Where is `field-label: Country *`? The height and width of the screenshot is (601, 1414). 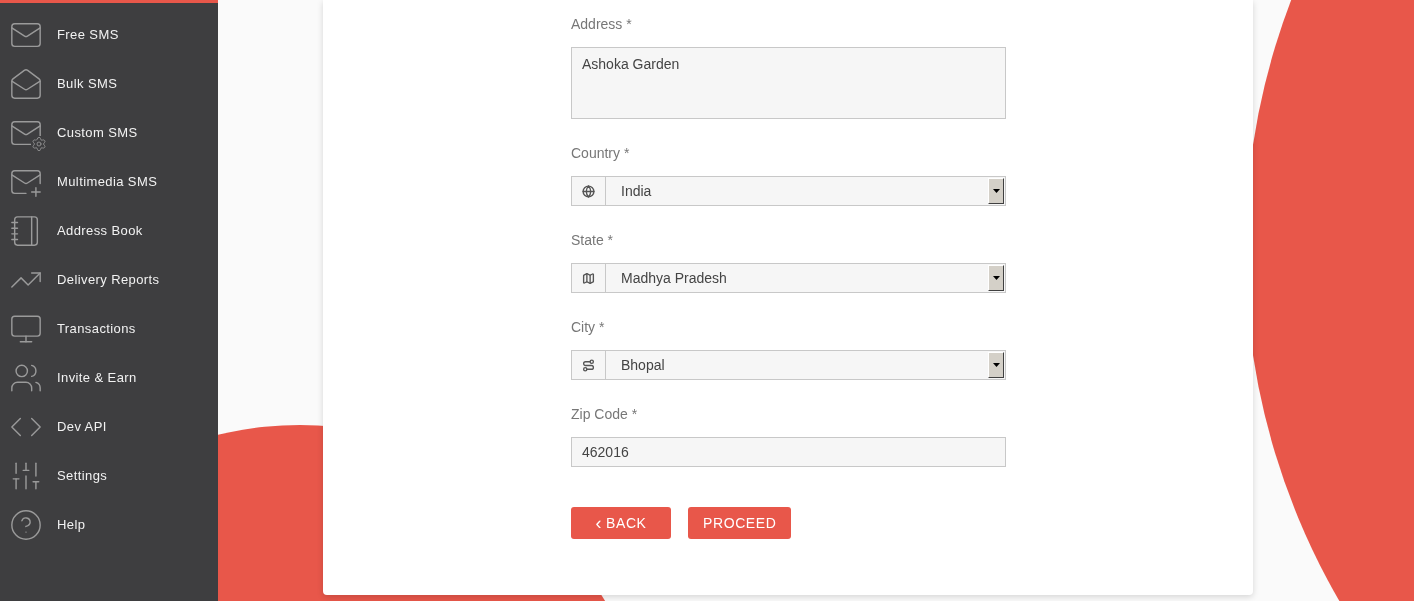
field-label: Country * is located at coordinates (601, 153).